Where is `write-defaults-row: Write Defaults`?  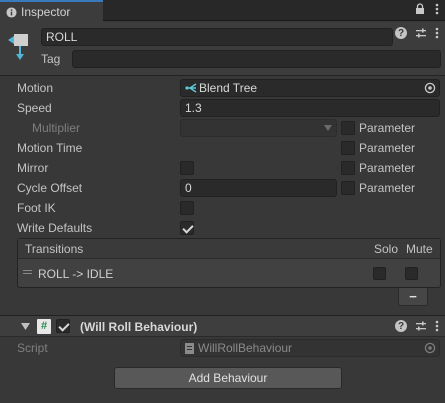
write-defaults-row: Write Defaults is located at coordinates (222, 228).